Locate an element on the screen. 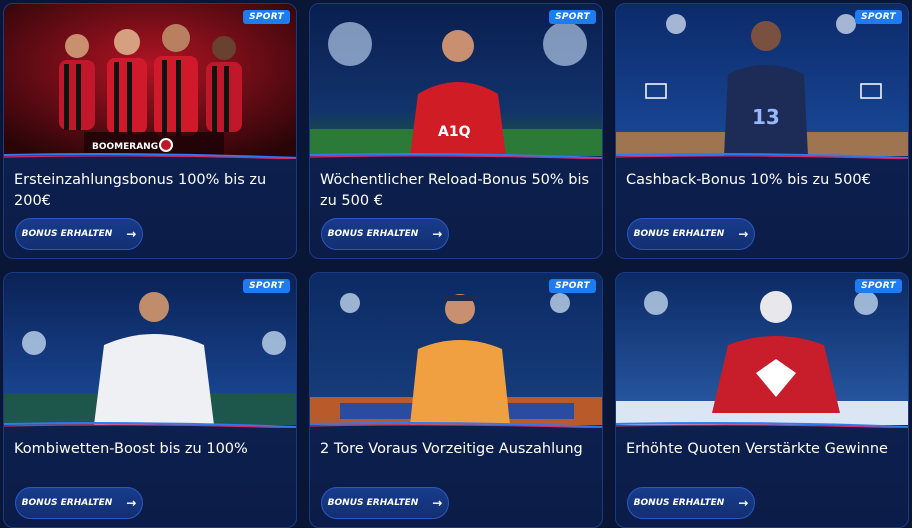 The image size is (912, 528). promo-image-football-white is located at coordinates (150, 349).